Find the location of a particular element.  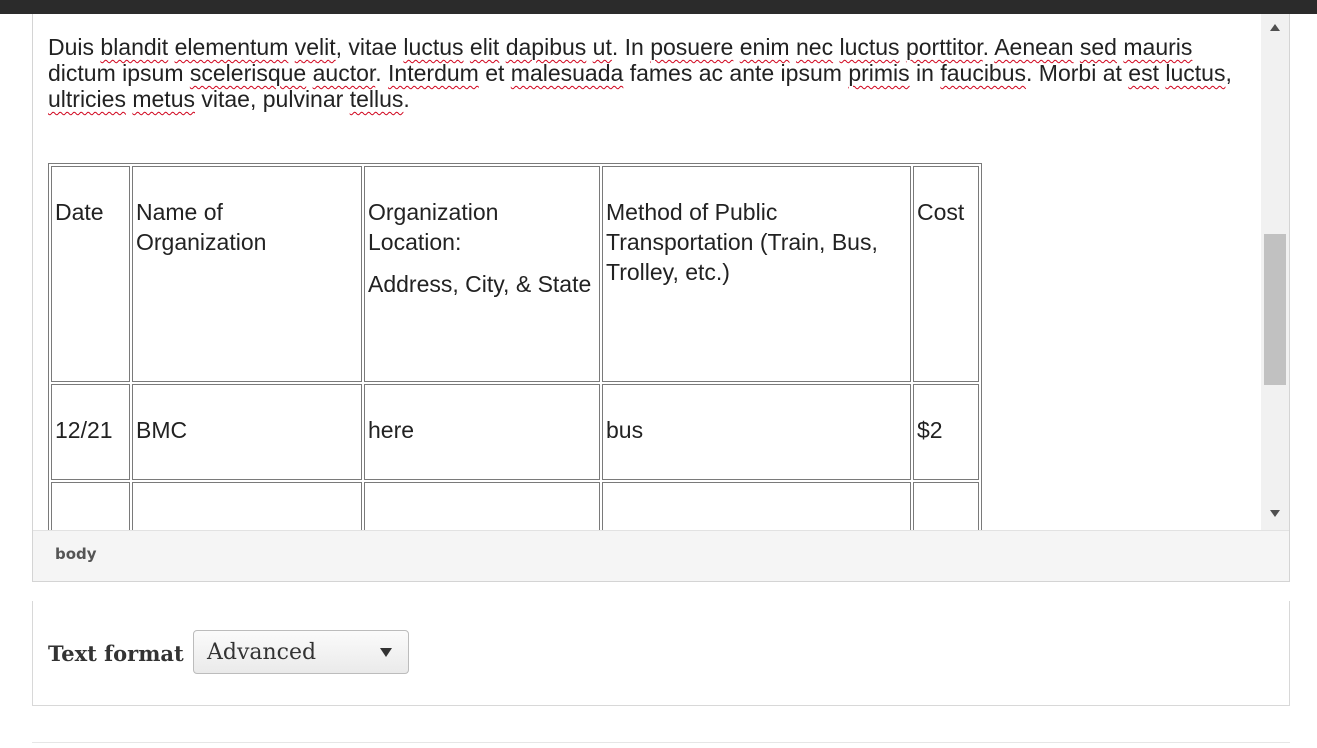

spellcheck-word: enim is located at coordinates (764, 47).